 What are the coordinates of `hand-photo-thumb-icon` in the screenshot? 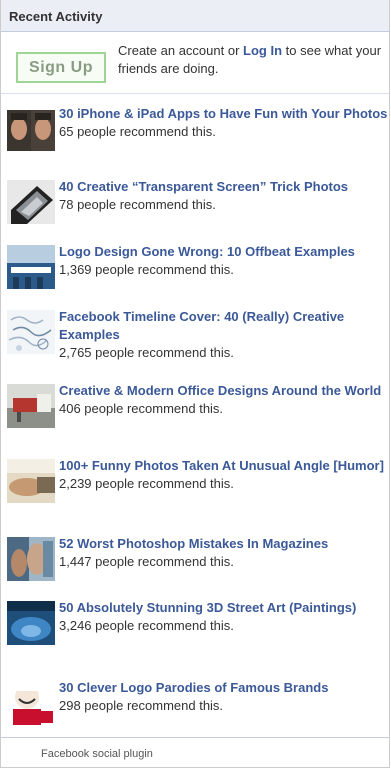 It's located at (31, 481).